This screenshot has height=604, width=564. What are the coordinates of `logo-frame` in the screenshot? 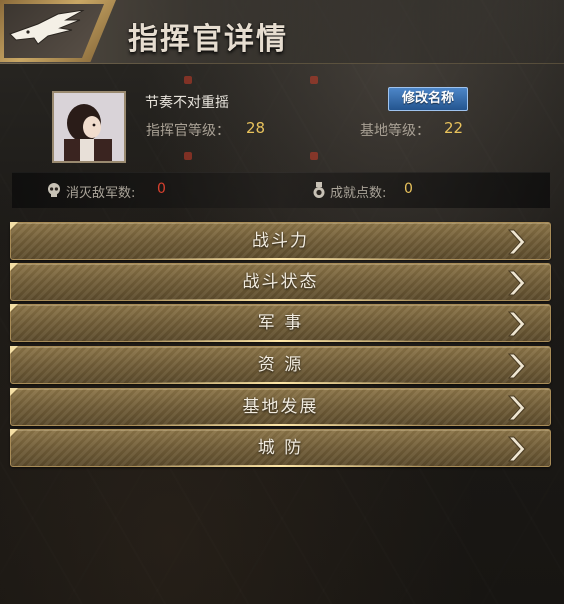 It's located at (58, 31).